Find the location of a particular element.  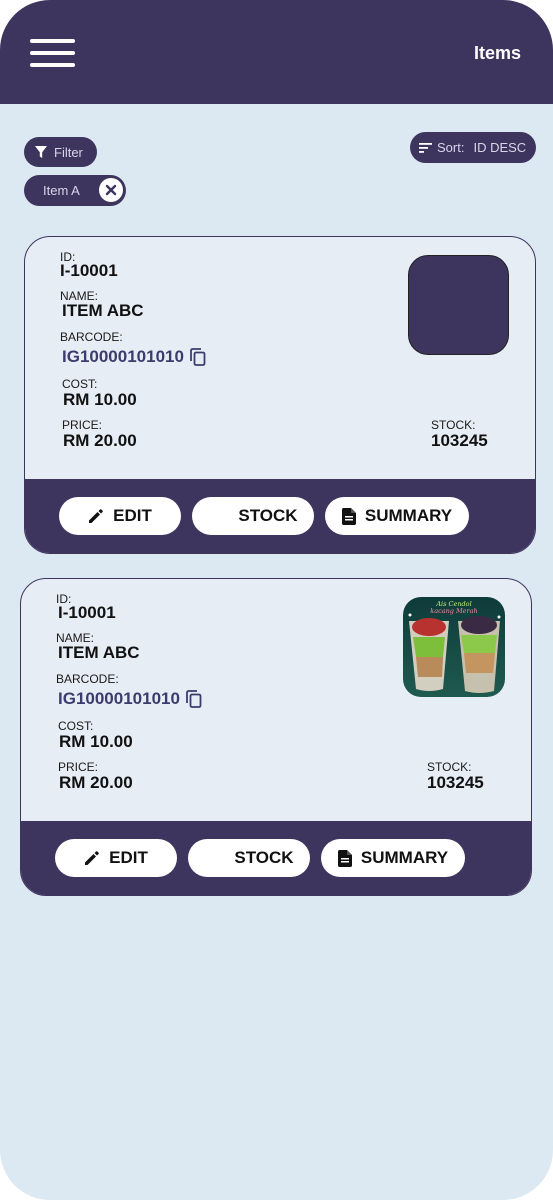

filter-button: Filter is located at coordinates (60, 152).